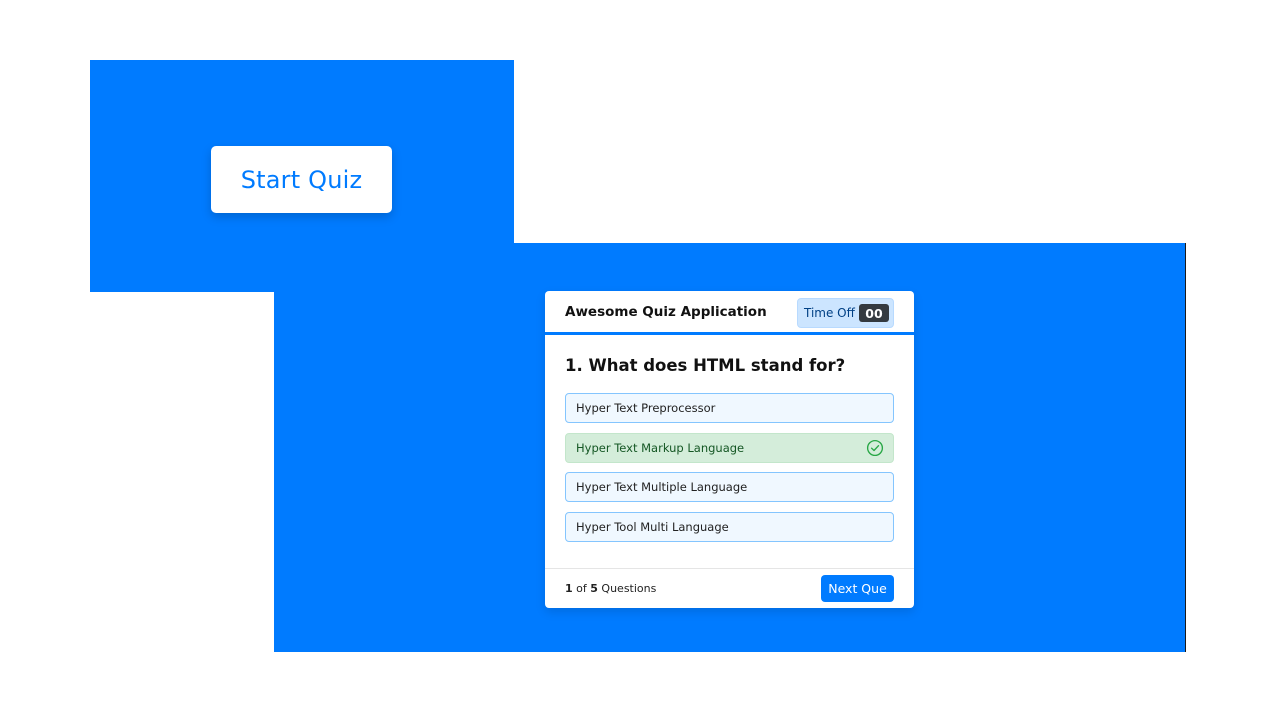  I want to click on timer: Time Off 00, so click(845, 313).